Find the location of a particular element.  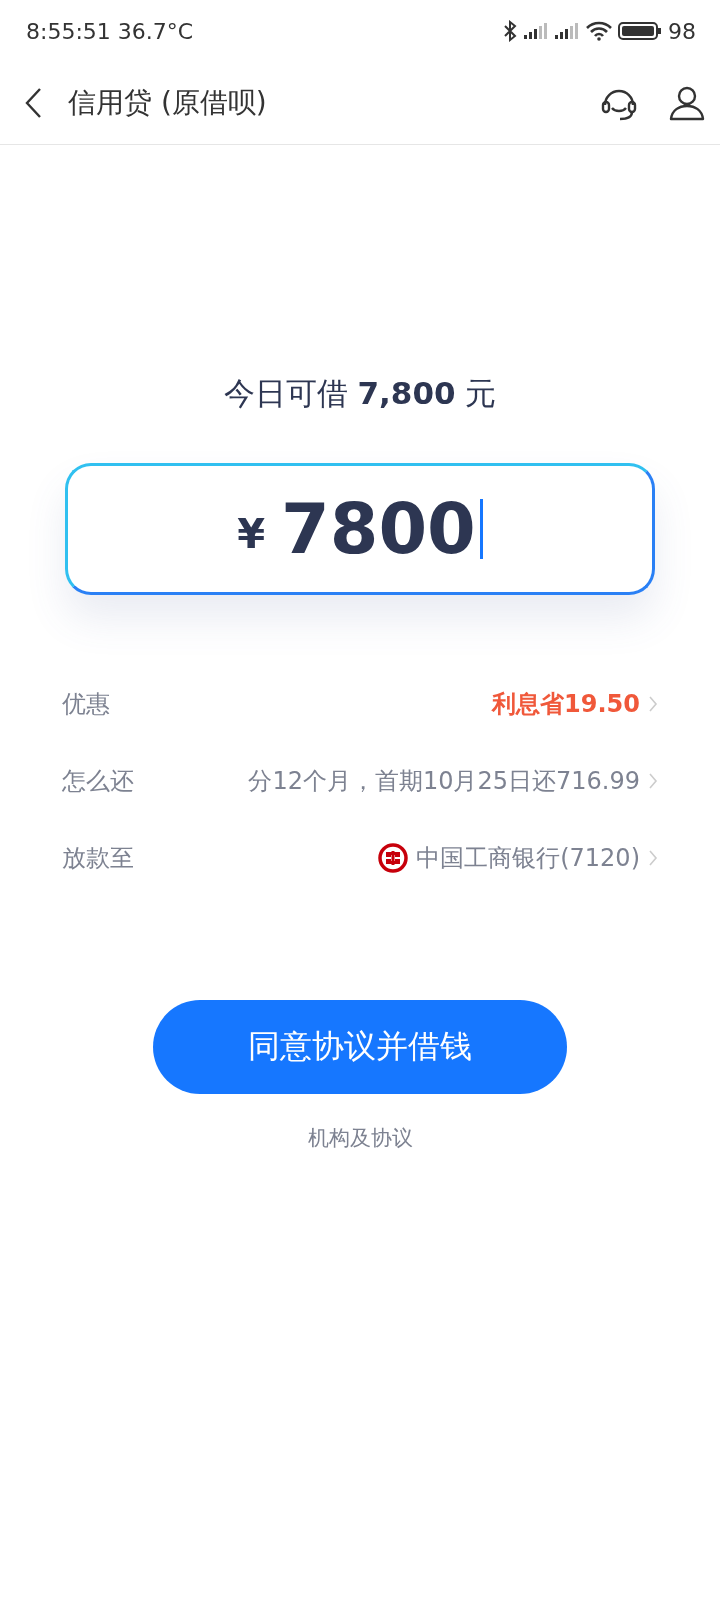

bank-logo-icon is located at coordinates (393, 857).